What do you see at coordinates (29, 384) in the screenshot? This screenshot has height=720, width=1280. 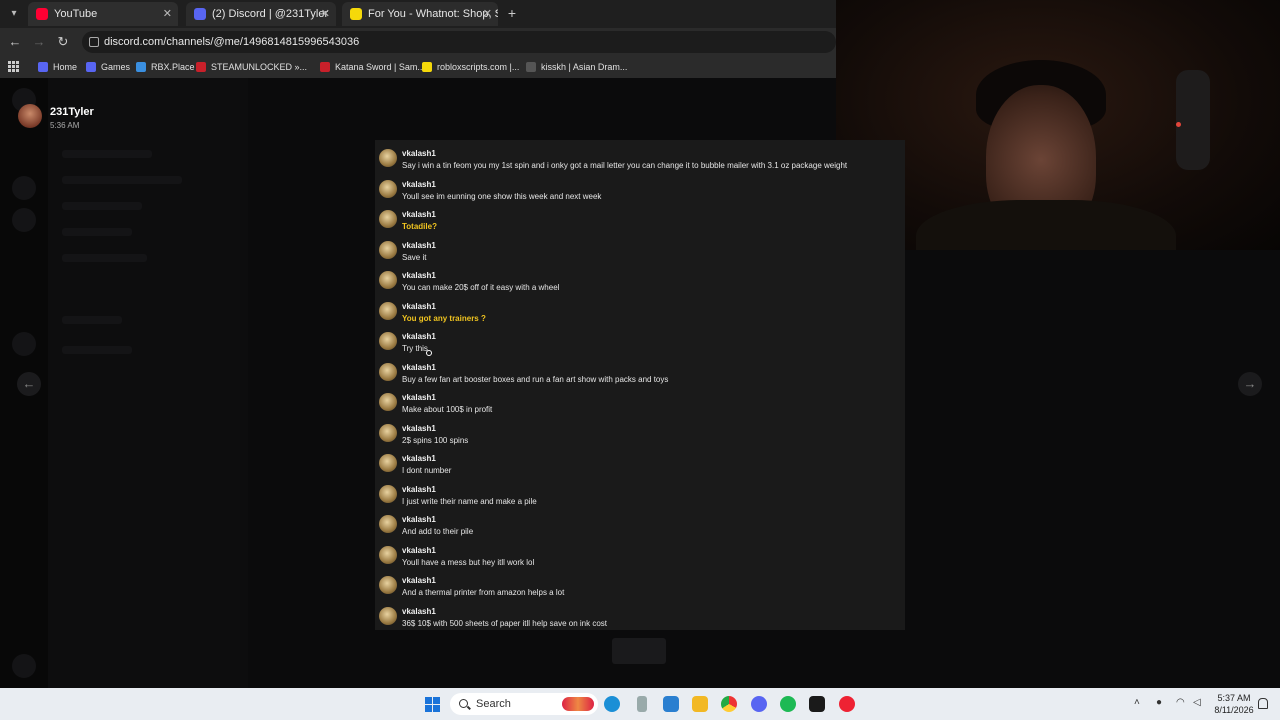 I see `previous-image-arrow-icon: ←` at bounding box center [29, 384].